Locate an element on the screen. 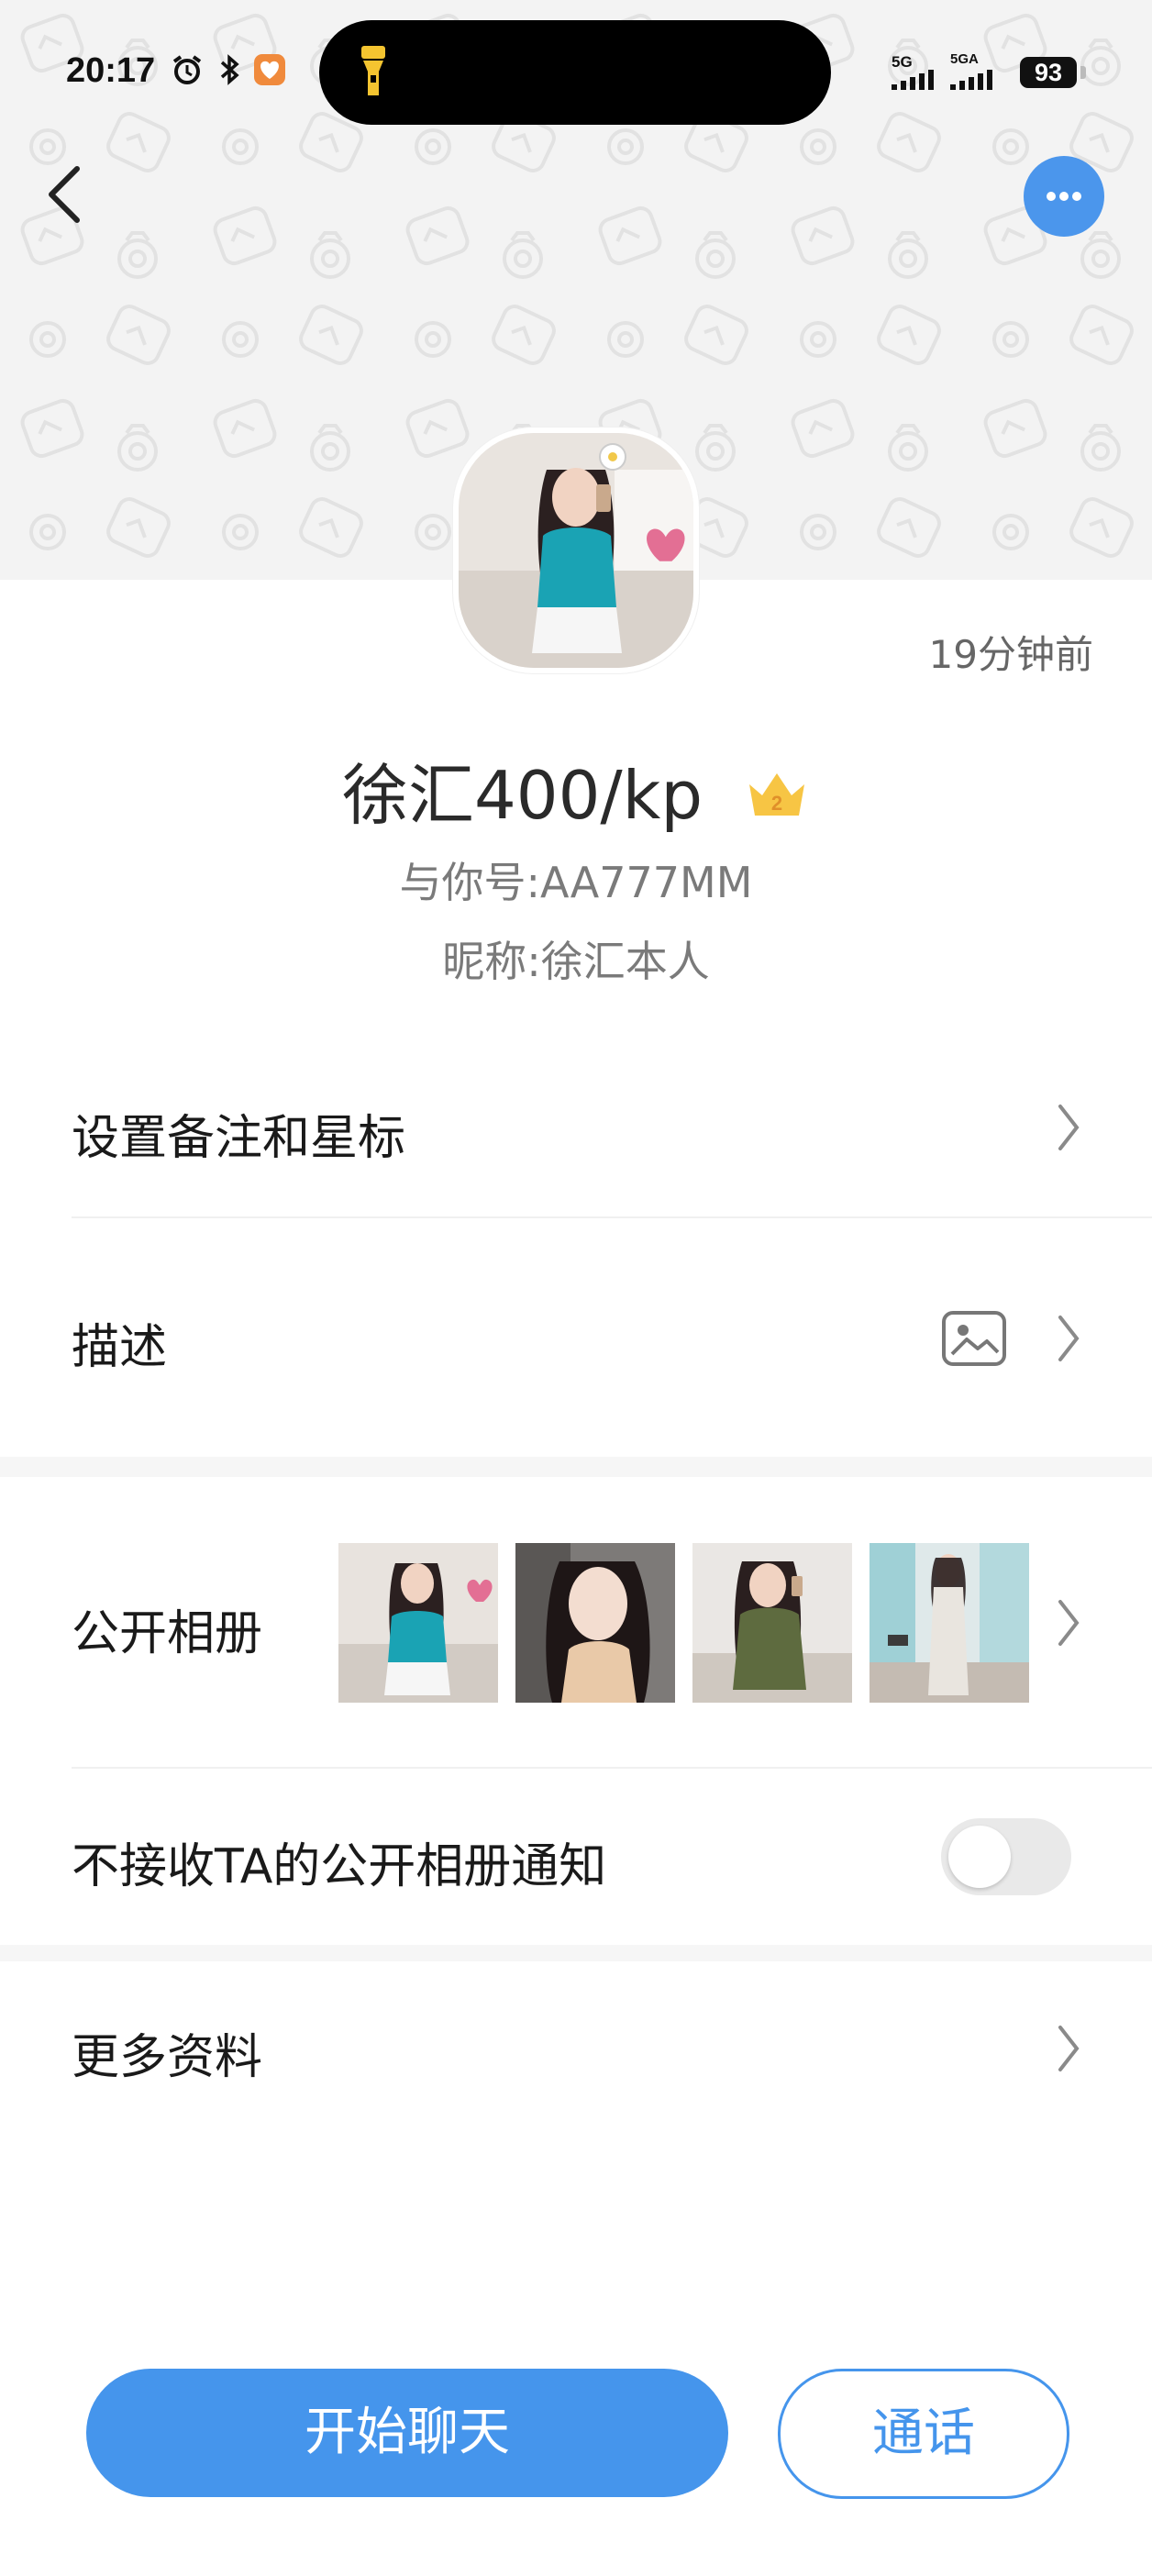 This screenshot has height=2576, width=1152. dynamic-island is located at coordinates (575, 72).